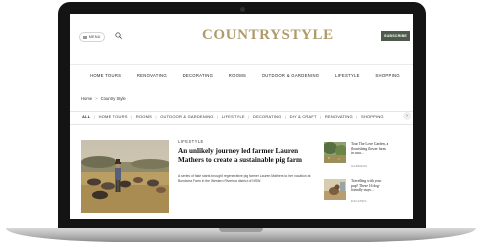 The image size is (482, 252). I want to click on menu-label: MENU, so click(94, 37).